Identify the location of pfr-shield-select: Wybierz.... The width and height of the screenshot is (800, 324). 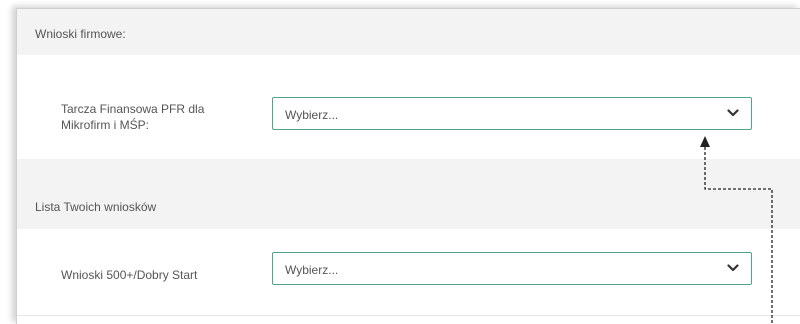
(512, 113).